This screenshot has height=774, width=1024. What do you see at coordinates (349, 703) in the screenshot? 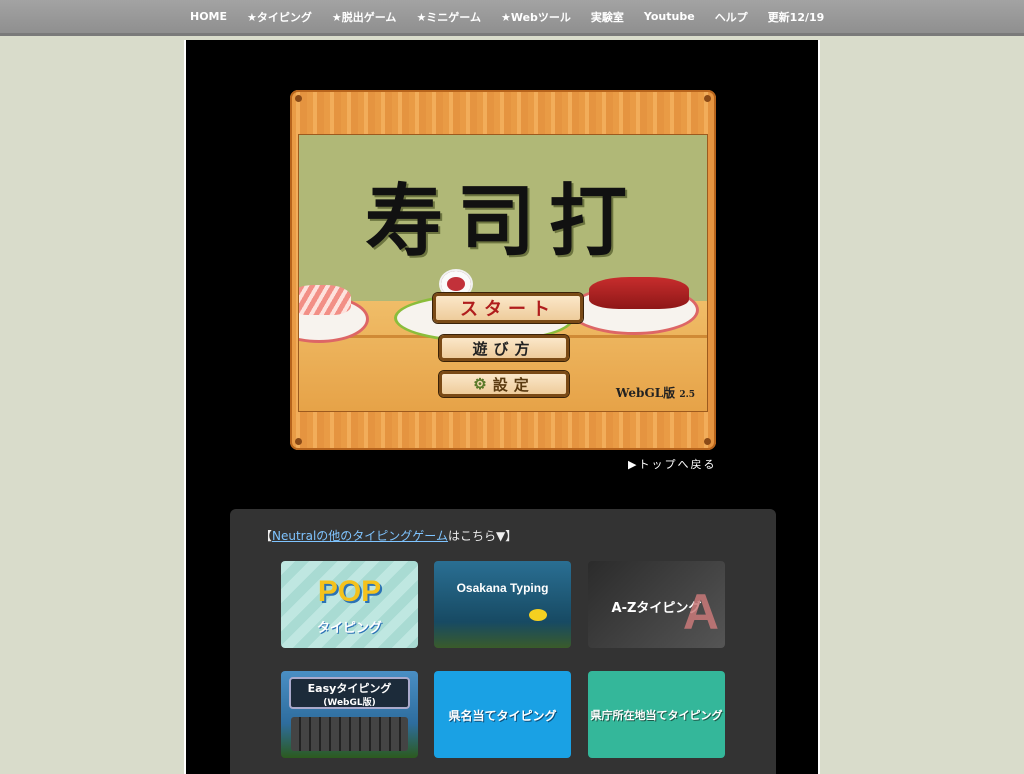
I see `tile-easy-subtitle: (WebGL版)` at bounding box center [349, 703].